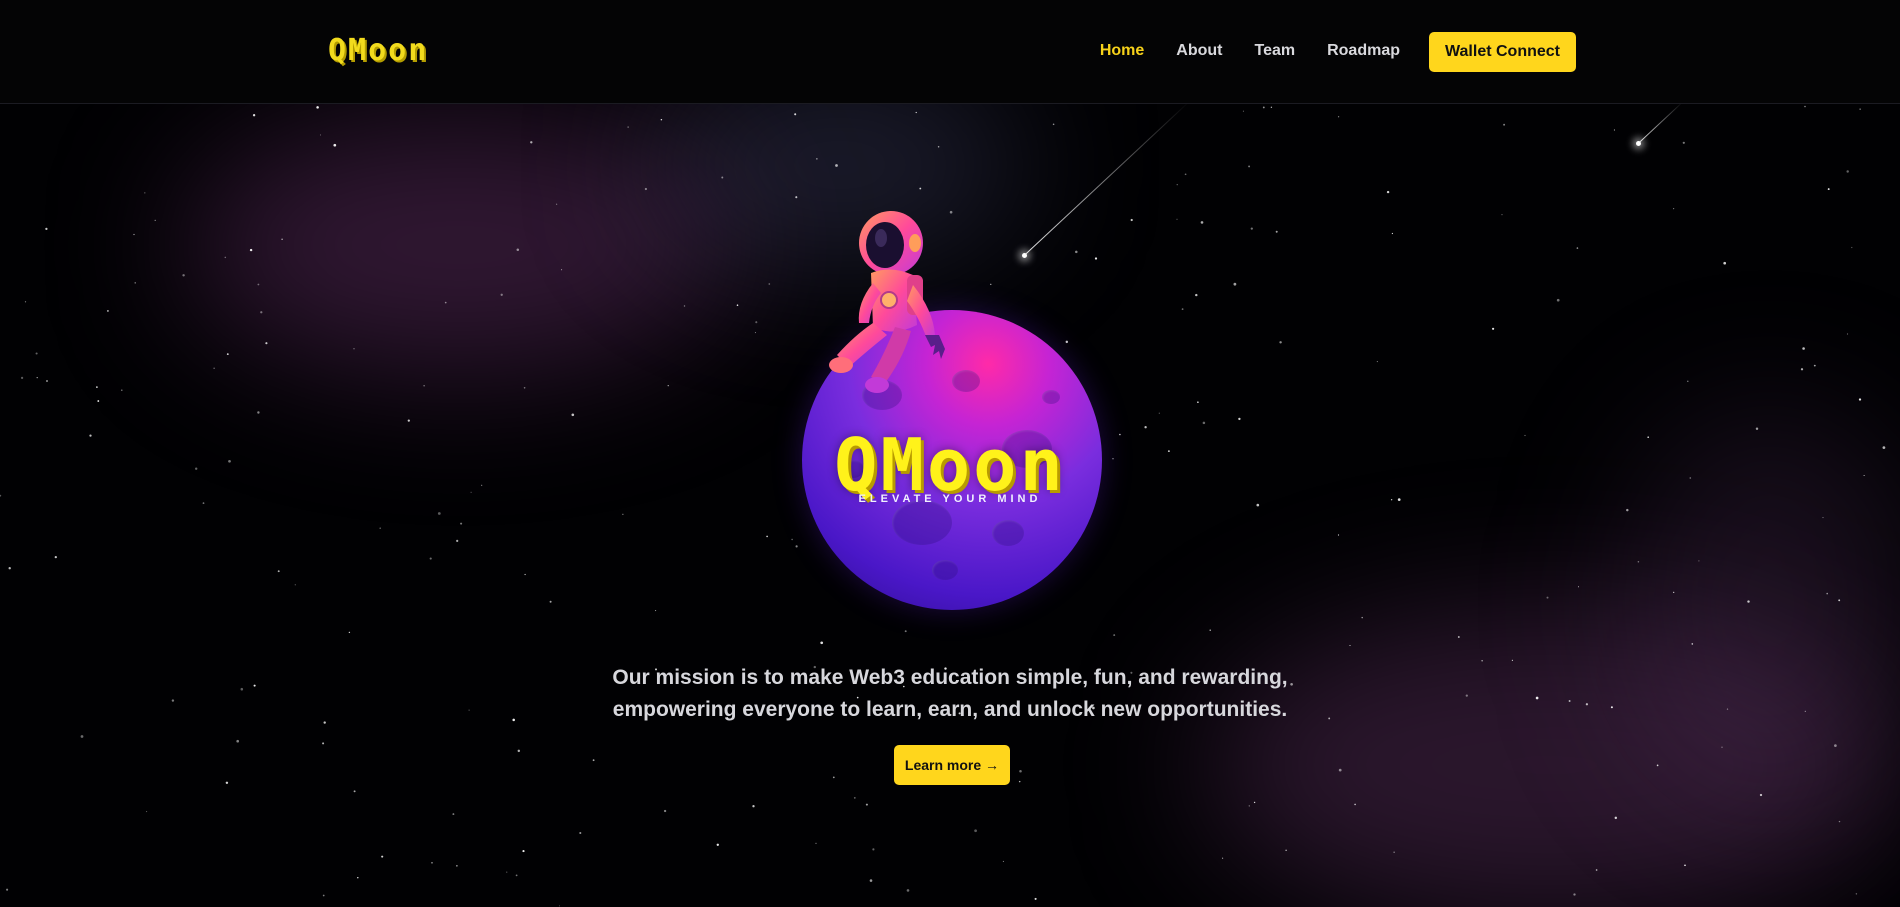 This screenshot has width=1900, height=907. Describe the element at coordinates (378, 50) in the screenshot. I see `brand-logo: QMoon` at that location.